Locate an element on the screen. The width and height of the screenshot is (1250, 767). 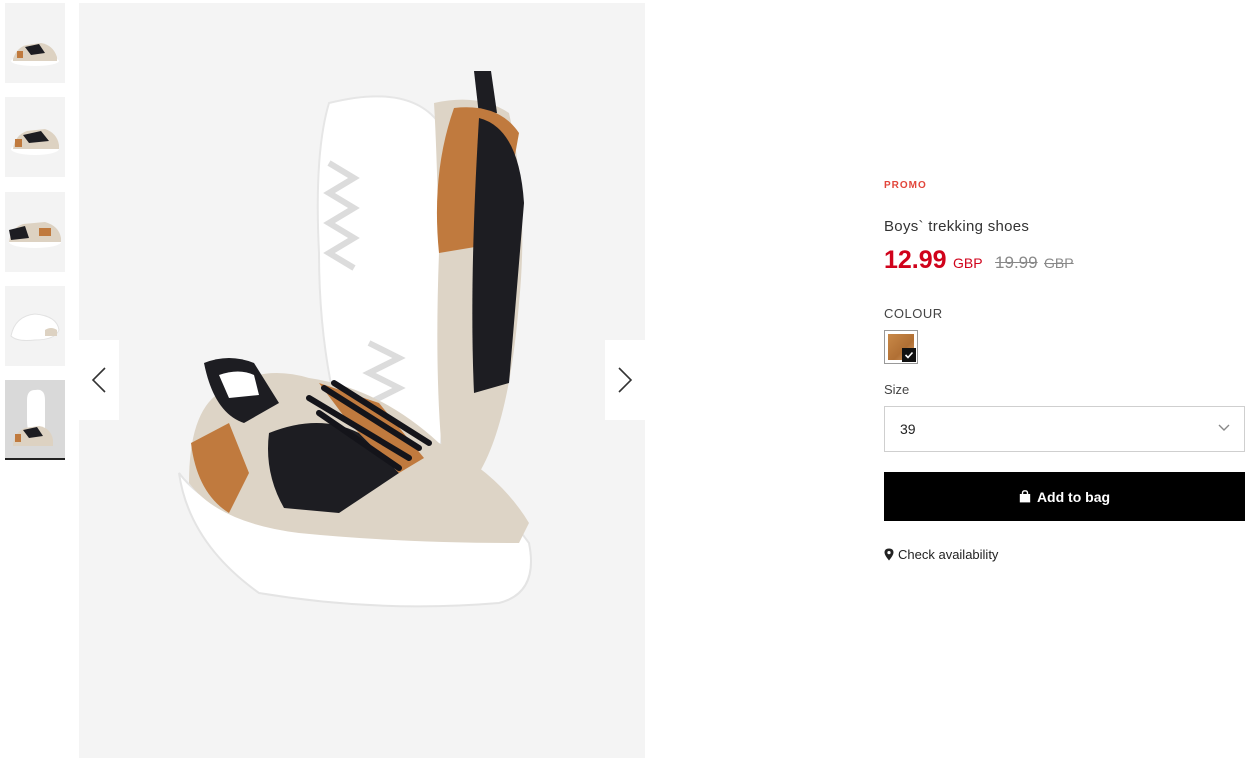
product-title: Boys` trekking shoes is located at coordinates (957, 226).